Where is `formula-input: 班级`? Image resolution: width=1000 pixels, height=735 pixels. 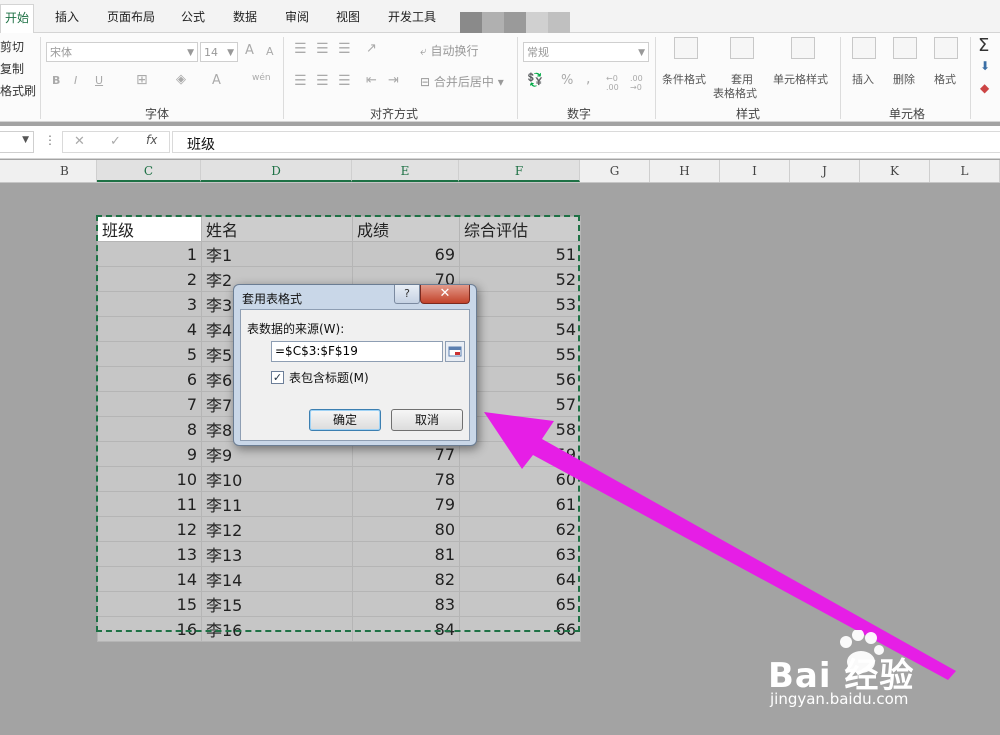 formula-input: 班级 is located at coordinates (586, 142).